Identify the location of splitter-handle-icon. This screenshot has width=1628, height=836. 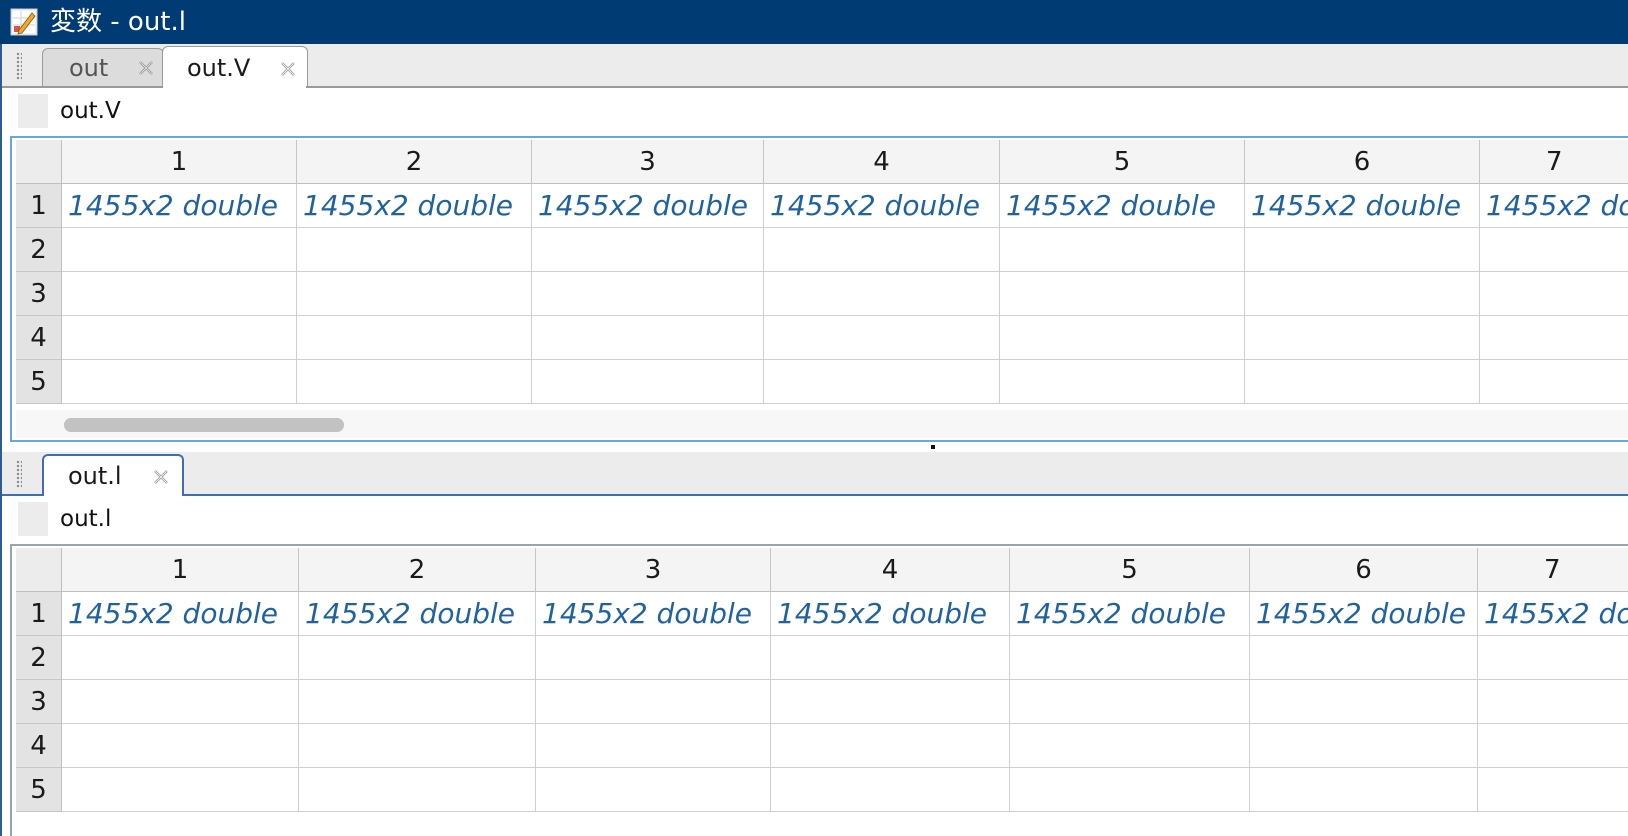
(933, 447).